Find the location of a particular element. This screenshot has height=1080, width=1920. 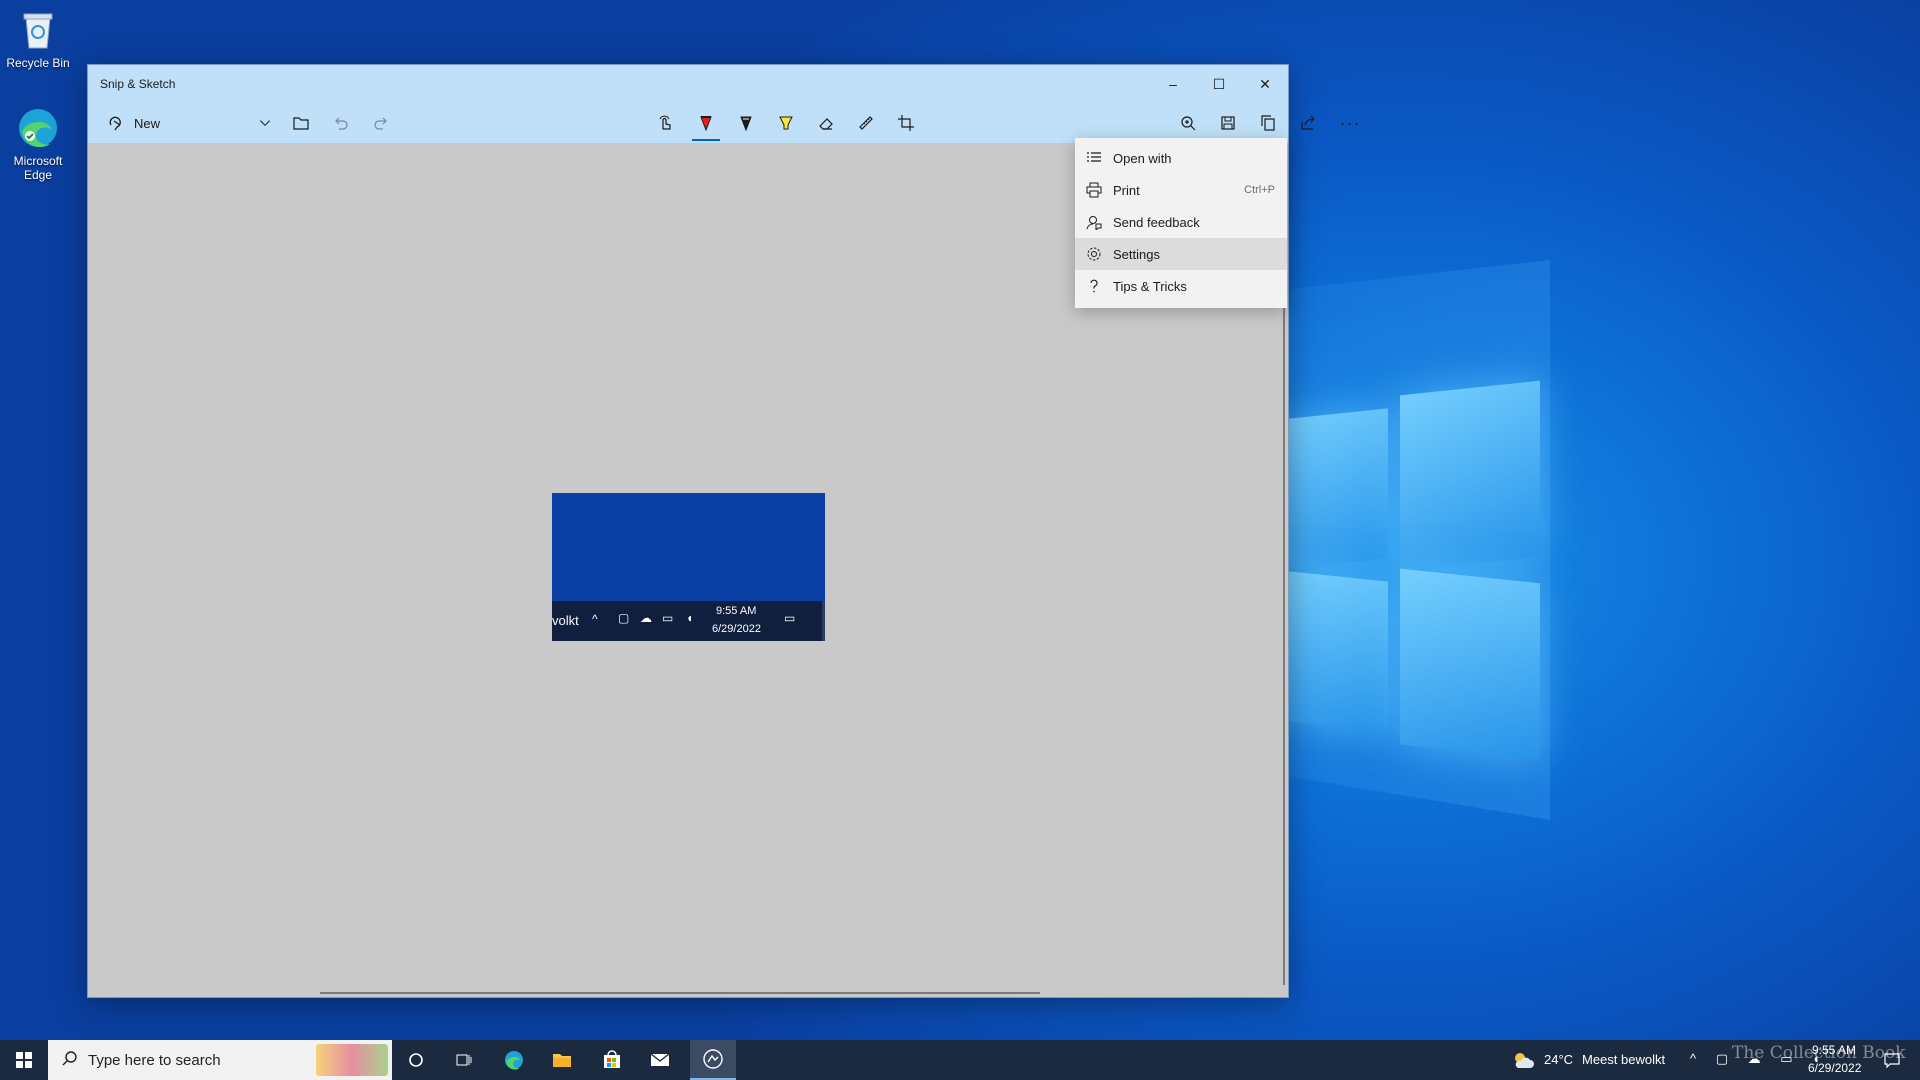

touch-writing-button is located at coordinates (665, 123).